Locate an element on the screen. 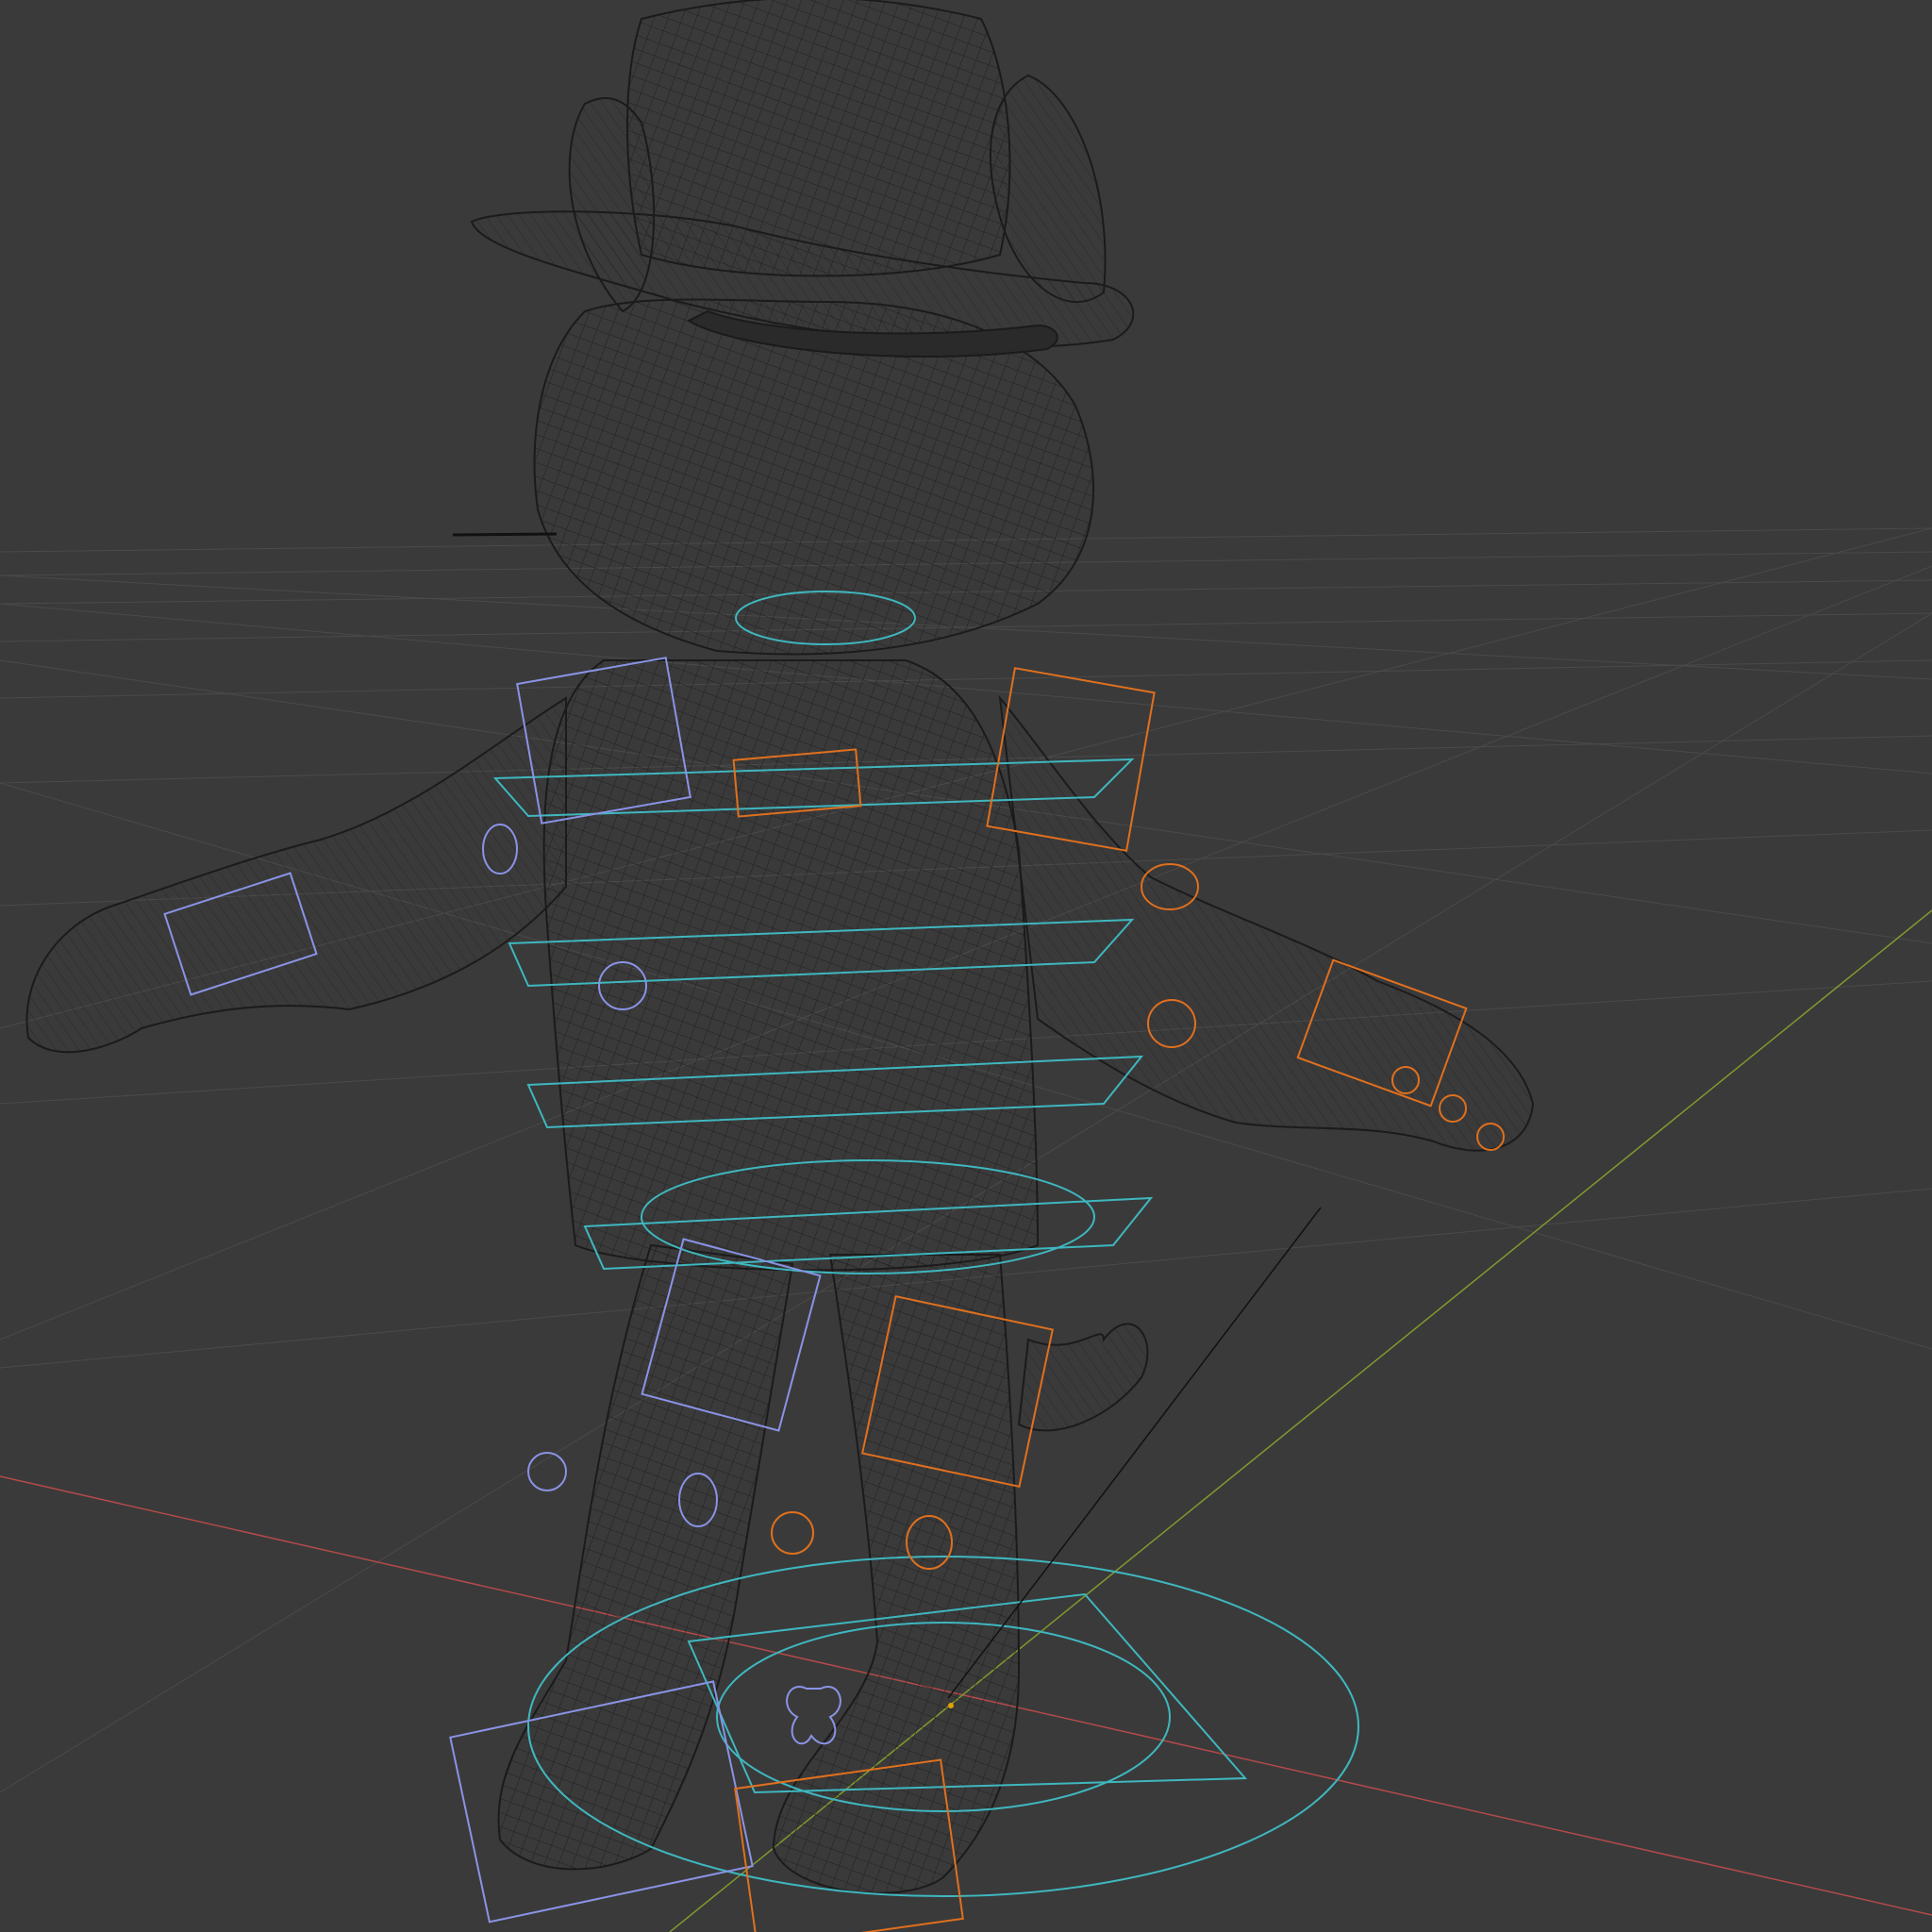 This screenshot has width=1932, height=1932. right-knee-pole is located at coordinates (792, 1533).